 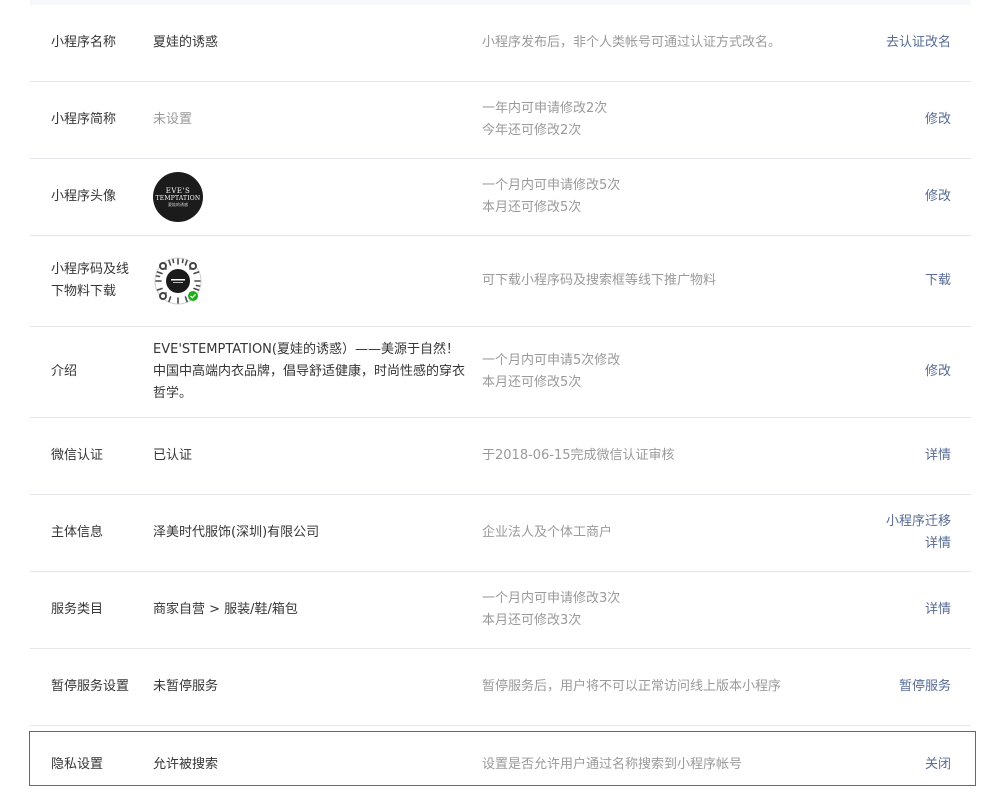 What do you see at coordinates (551, 360) in the screenshot?
I see `desc-line: 一个月内可申请5次修改` at bounding box center [551, 360].